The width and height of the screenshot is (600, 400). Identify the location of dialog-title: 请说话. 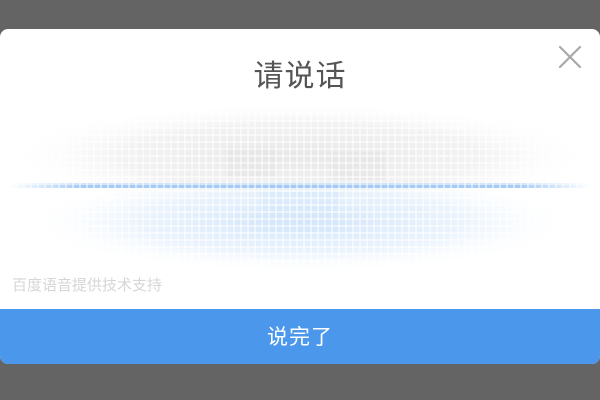
(300, 76).